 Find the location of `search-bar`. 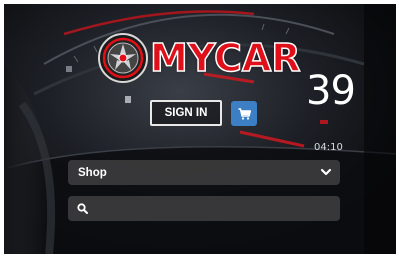

search-bar is located at coordinates (204, 208).